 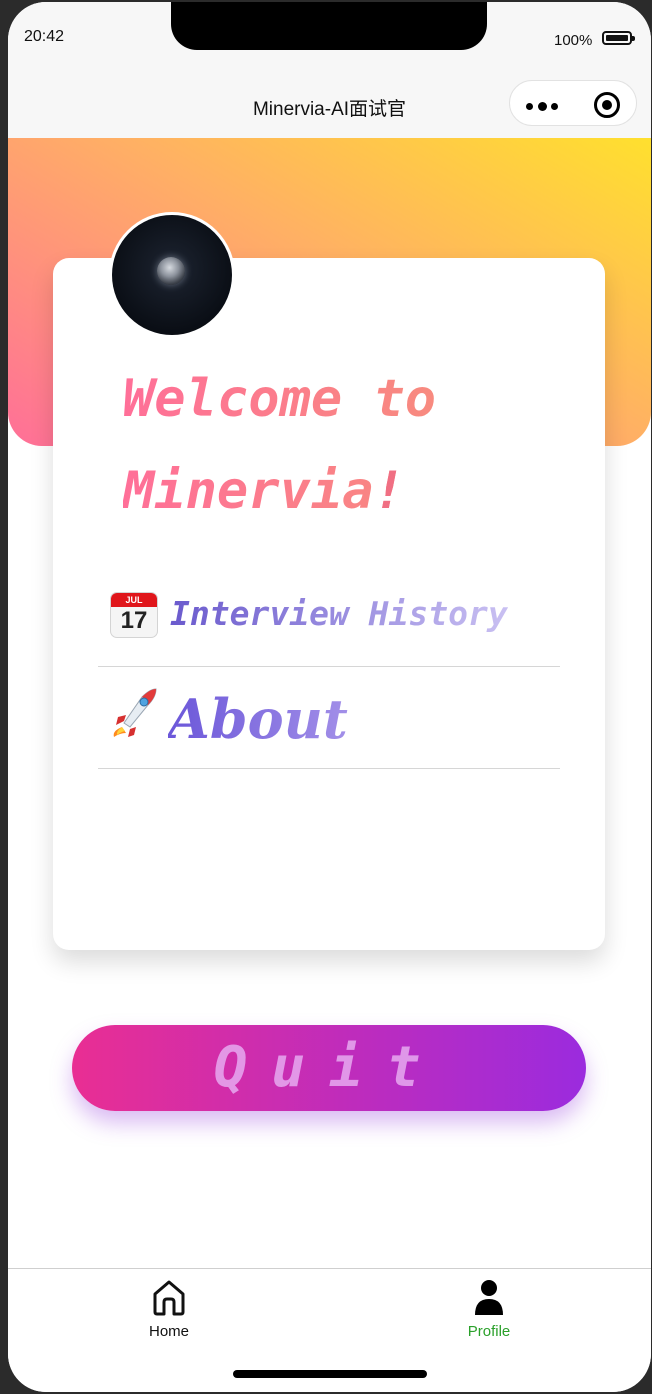 What do you see at coordinates (44, 36) in the screenshot?
I see `status-time: 20:42` at bounding box center [44, 36].